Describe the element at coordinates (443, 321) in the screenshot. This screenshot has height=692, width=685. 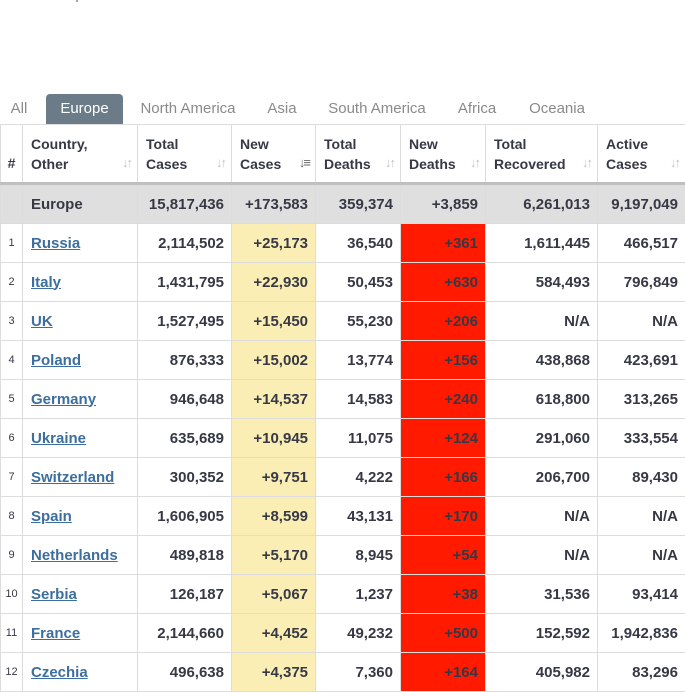
I see `new-deaths-cell: +206` at that location.